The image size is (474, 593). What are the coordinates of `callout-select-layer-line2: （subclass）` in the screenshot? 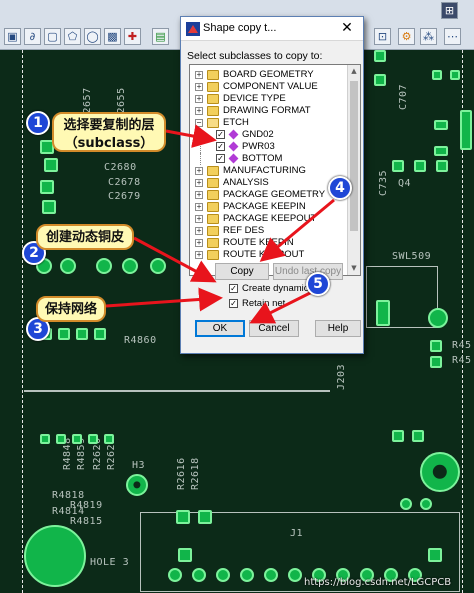 It's located at (109, 143).